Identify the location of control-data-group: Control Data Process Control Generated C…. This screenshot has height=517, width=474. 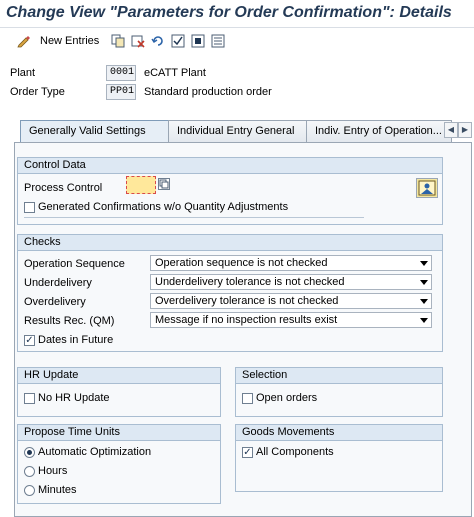
(230, 191).